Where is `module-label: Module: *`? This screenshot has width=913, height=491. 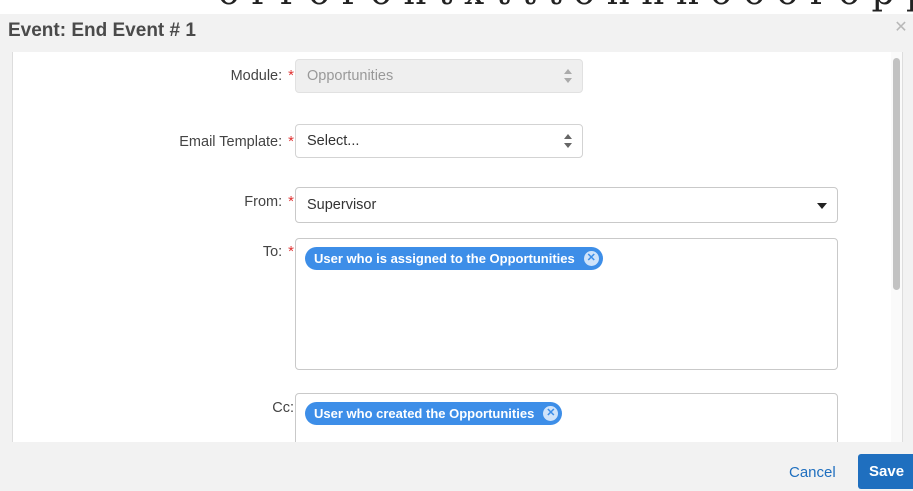
module-label: Module: * is located at coordinates (262, 75).